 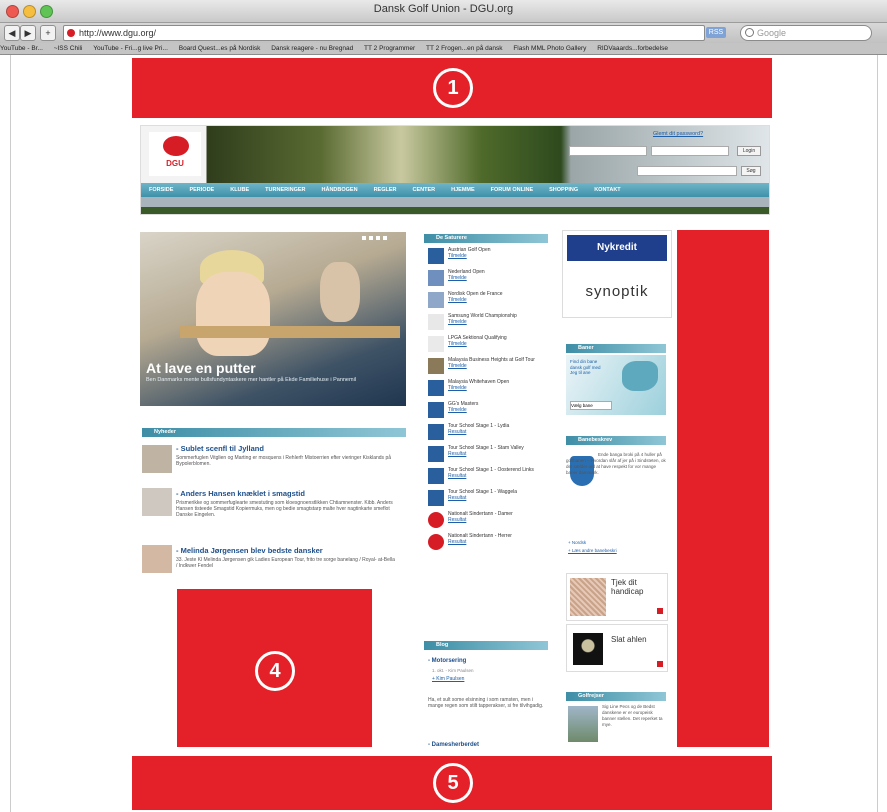 I want to click on username-input, so click(x=608, y=151).